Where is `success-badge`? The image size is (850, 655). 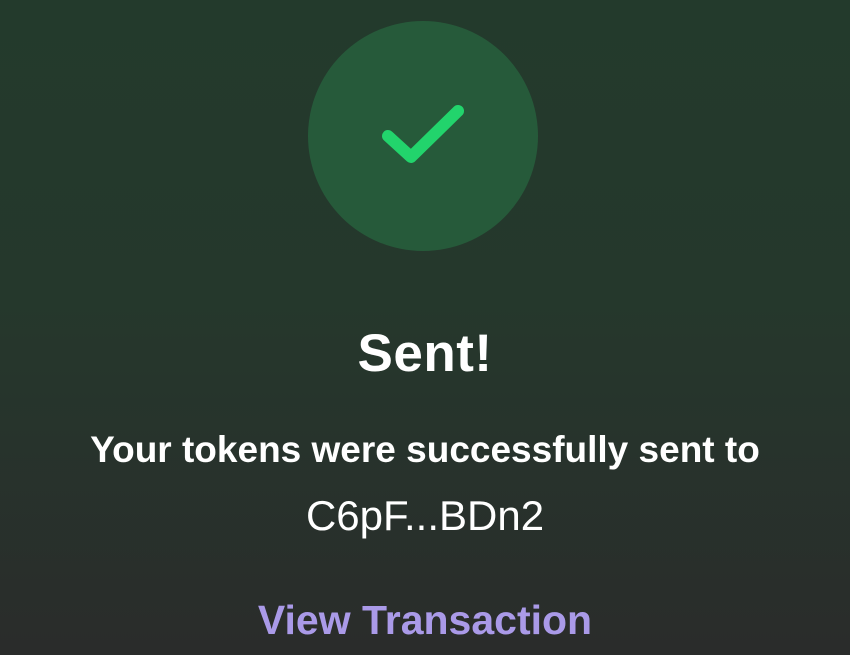 success-badge is located at coordinates (423, 136).